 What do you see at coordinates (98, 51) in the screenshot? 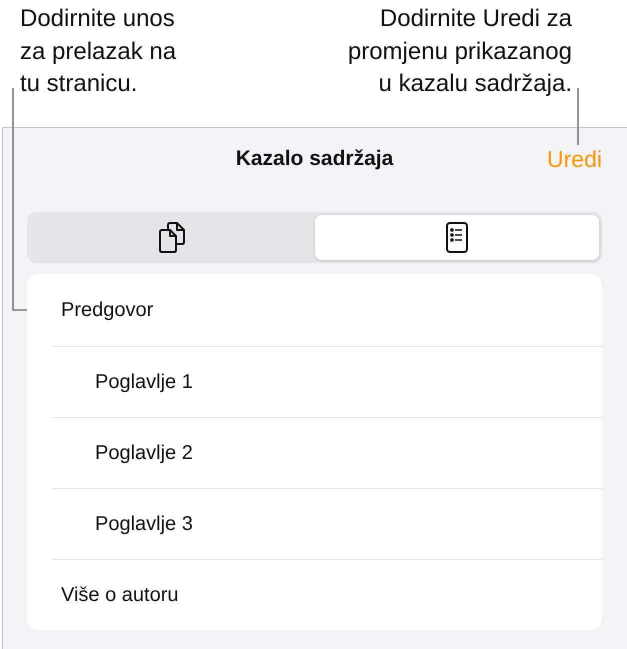
I see `callout-text: Dodirnite unos za prelazak na tu stranicu.` at bounding box center [98, 51].